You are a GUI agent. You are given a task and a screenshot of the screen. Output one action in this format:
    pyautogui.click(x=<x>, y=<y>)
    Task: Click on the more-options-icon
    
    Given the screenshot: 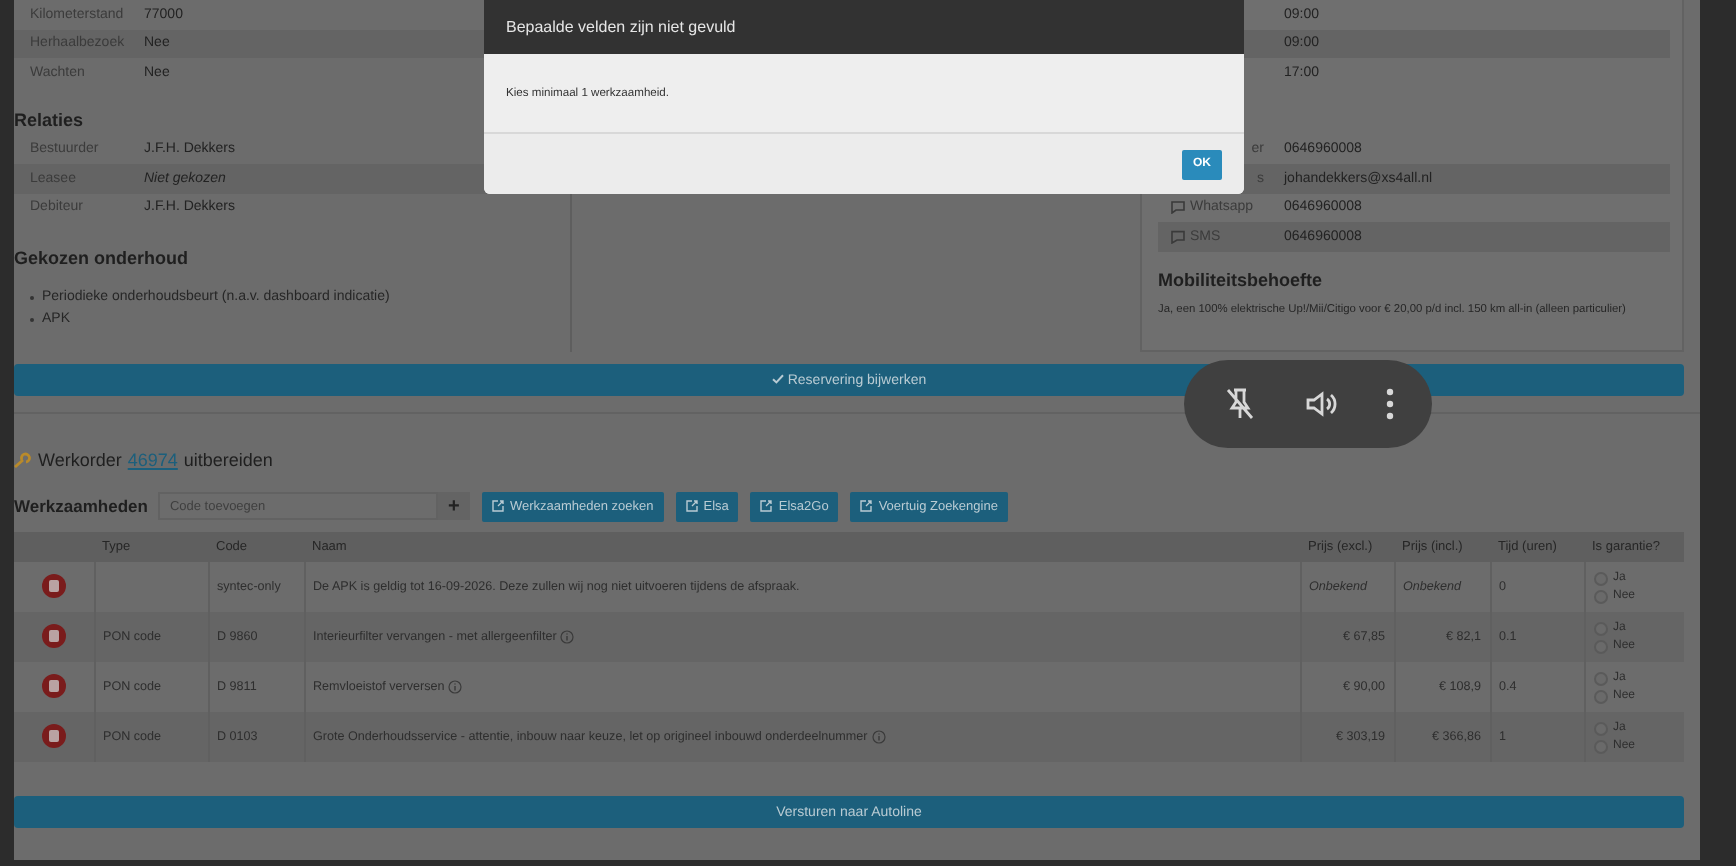 What is the action you would take?
    pyautogui.click(x=1389, y=404)
    